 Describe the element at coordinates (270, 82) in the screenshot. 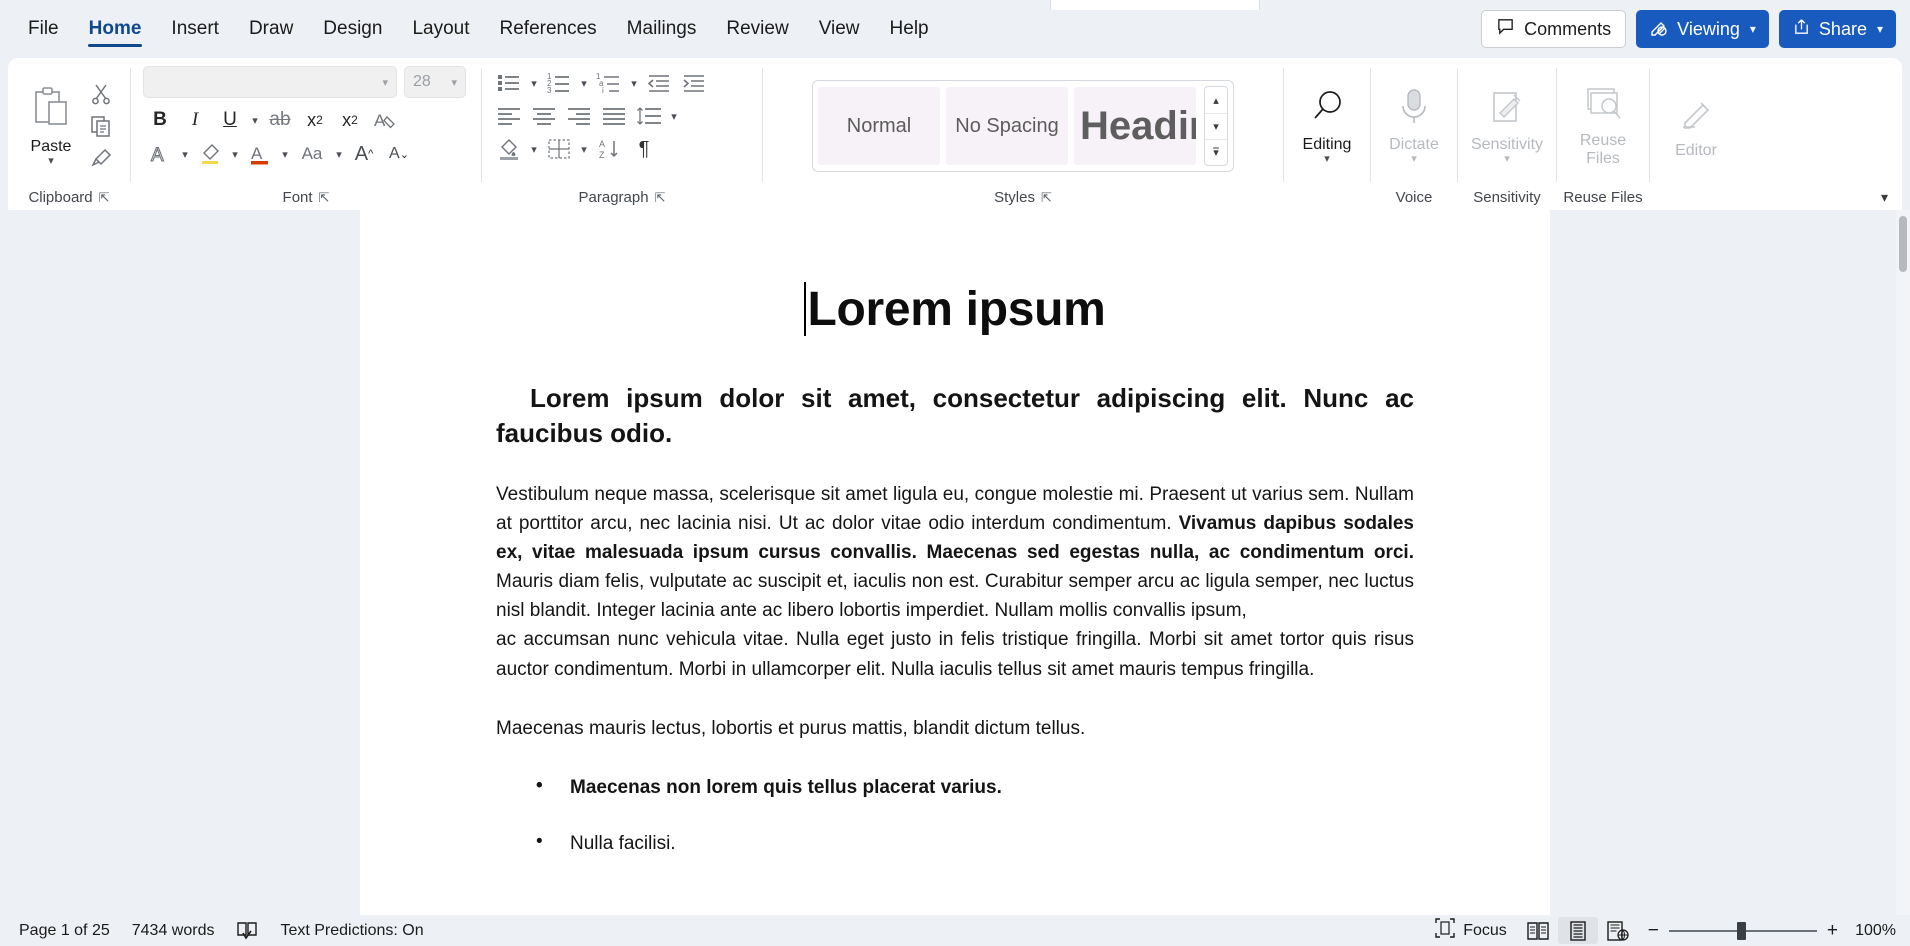

I see `font-name-box: ▾` at that location.